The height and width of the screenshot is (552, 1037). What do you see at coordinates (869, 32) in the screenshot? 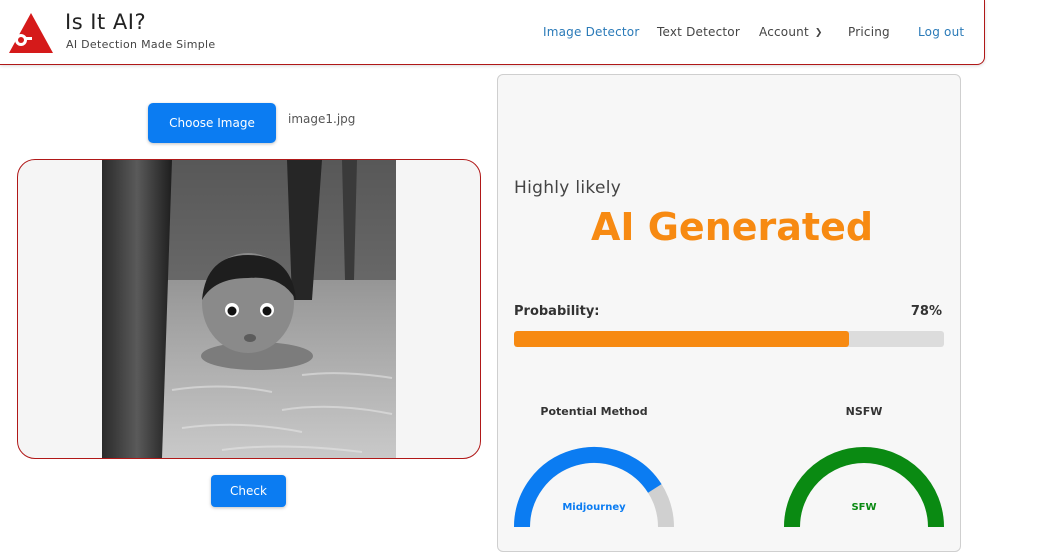
I see `nav-pricing: Pricing` at bounding box center [869, 32].